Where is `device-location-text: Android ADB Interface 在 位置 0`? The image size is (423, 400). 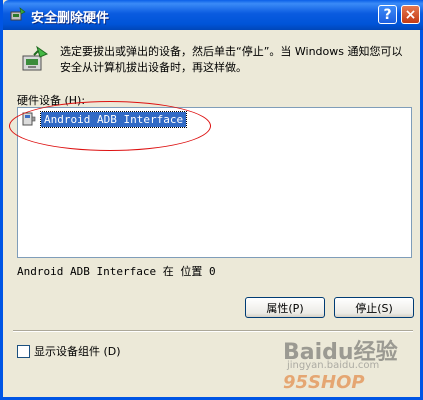 device-location-text: Android ADB Interface 在 位置 0 is located at coordinates (116, 271).